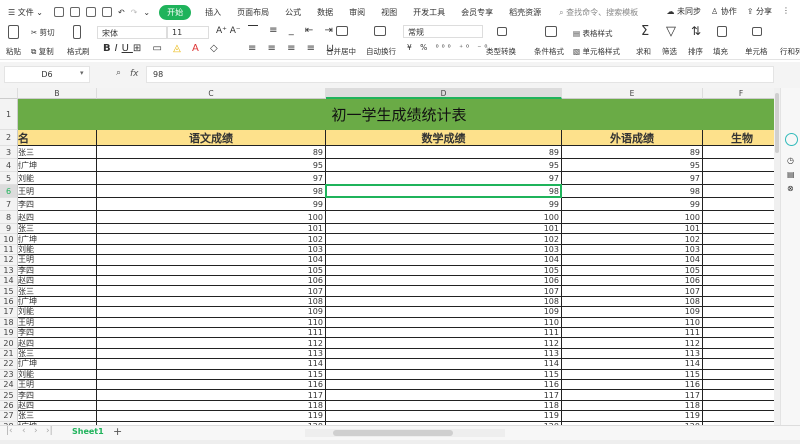  Describe the element at coordinates (671, 31) in the screenshot. I see `filter-icon: ▽` at that location.